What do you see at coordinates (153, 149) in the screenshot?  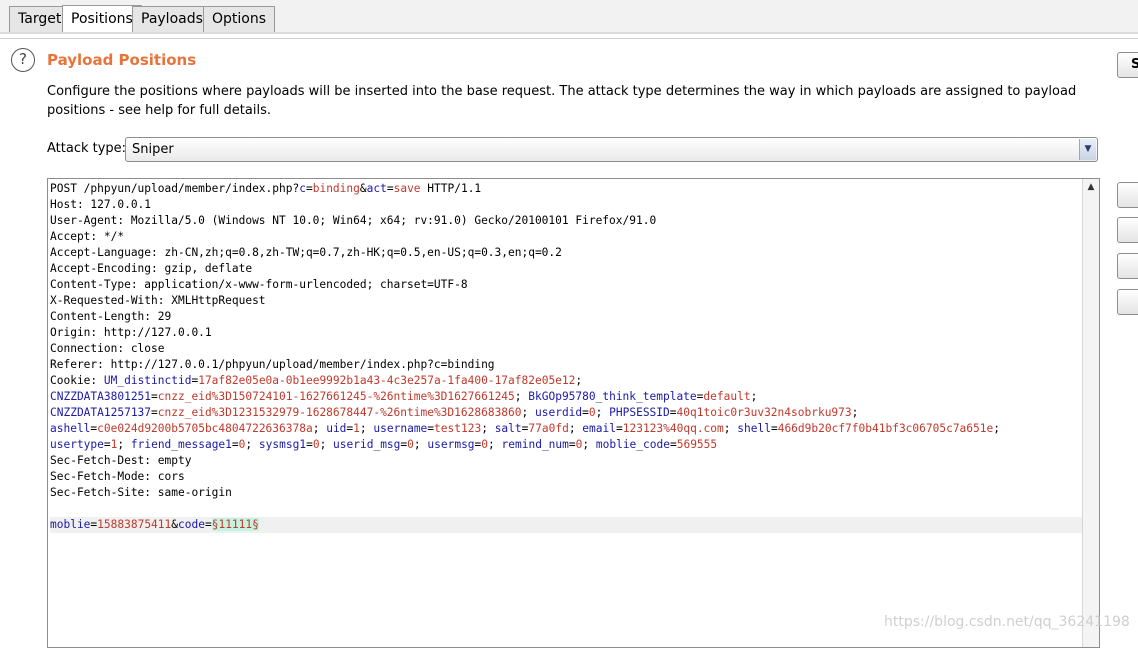 I see `attack-type-value: Sniper` at bounding box center [153, 149].